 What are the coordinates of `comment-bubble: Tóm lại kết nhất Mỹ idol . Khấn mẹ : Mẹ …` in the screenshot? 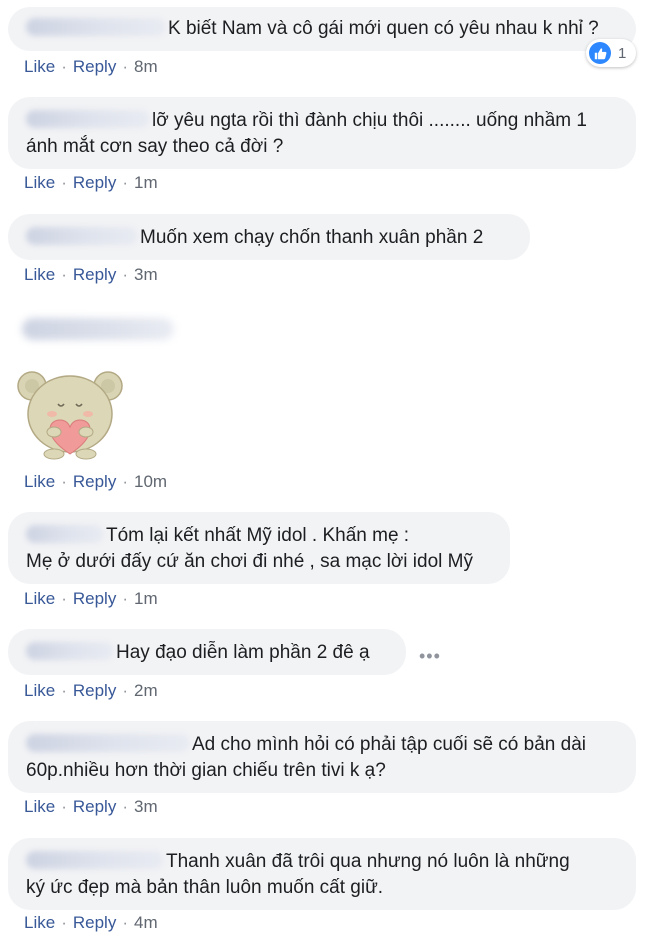 It's located at (259, 548).